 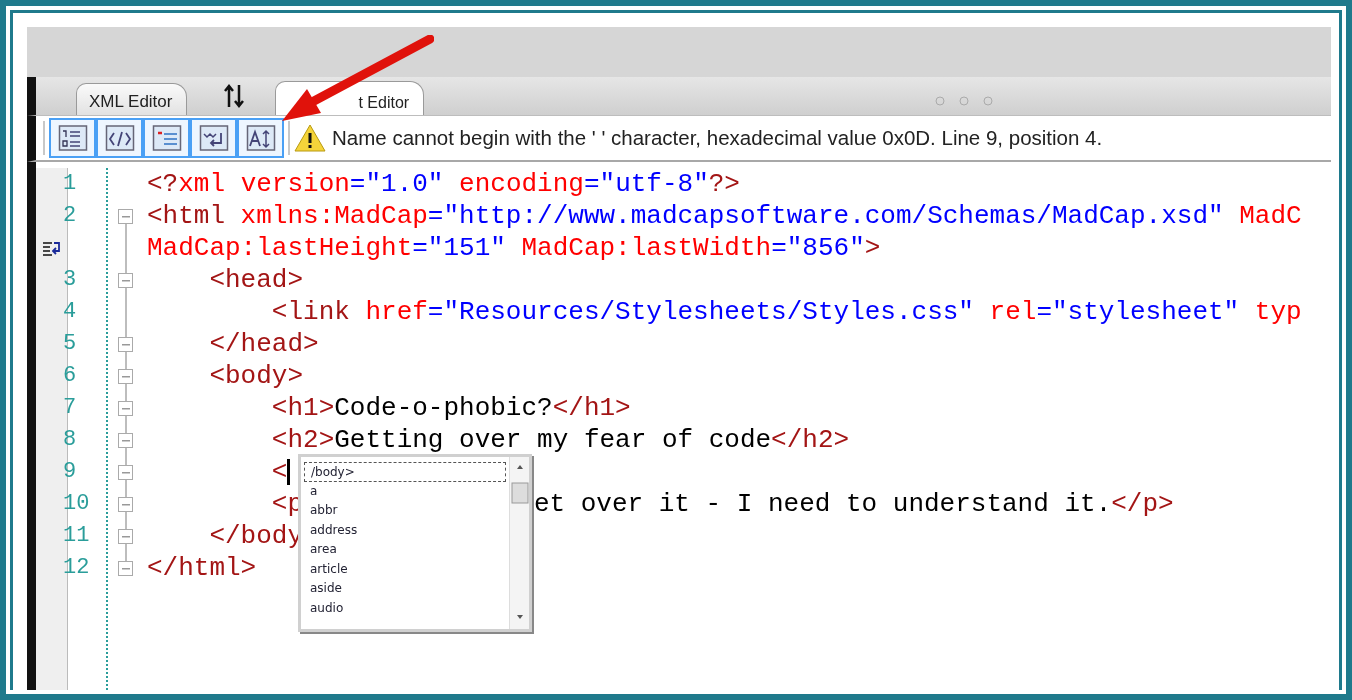 I want to click on code-text: ="151", so click(x=459, y=248).